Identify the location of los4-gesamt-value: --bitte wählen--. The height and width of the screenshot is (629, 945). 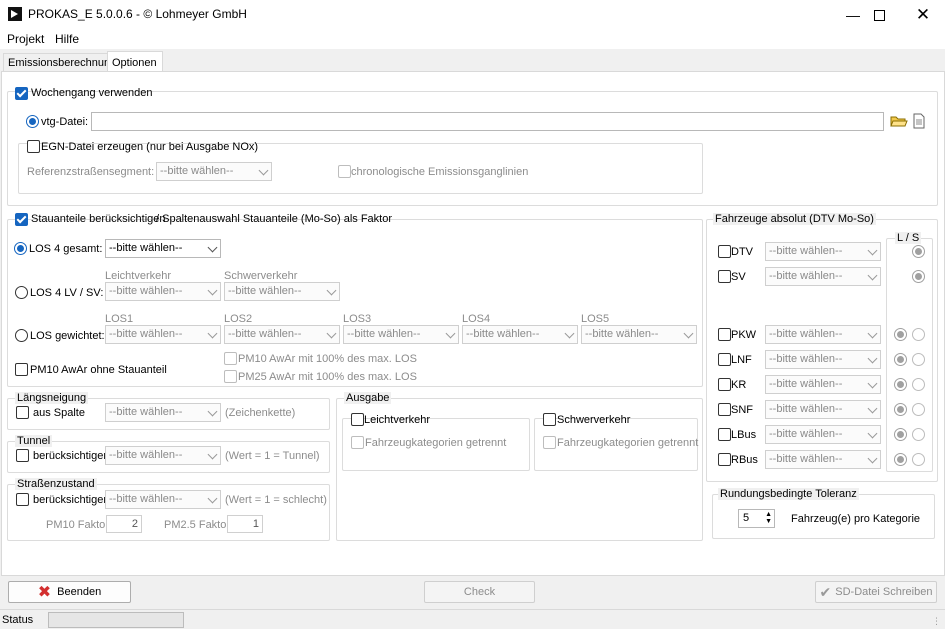
(146, 248).